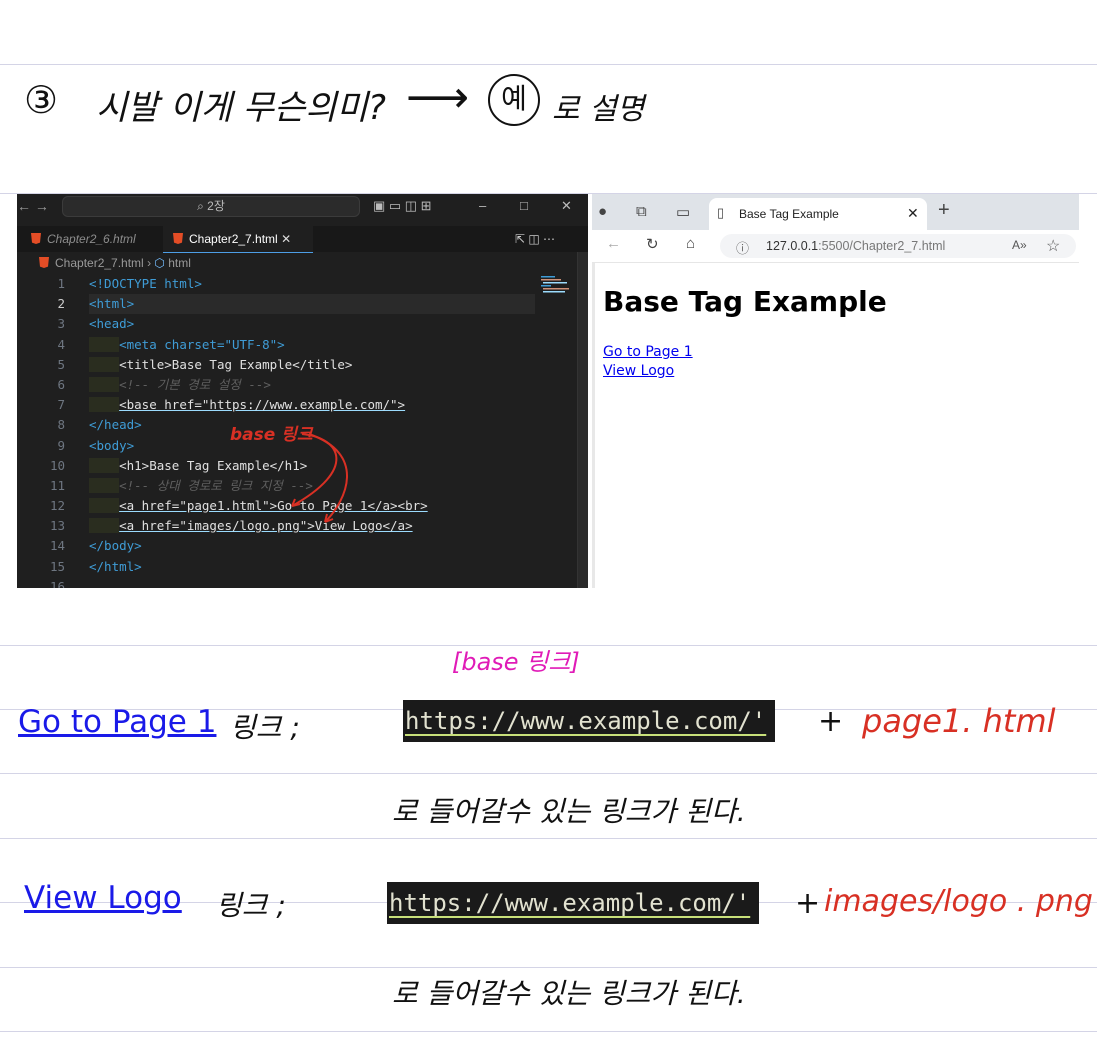 The image size is (1097, 1049). What do you see at coordinates (882, 246) in the screenshot?
I see `url-path: :5500/Chapter2_7.html` at bounding box center [882, 246].